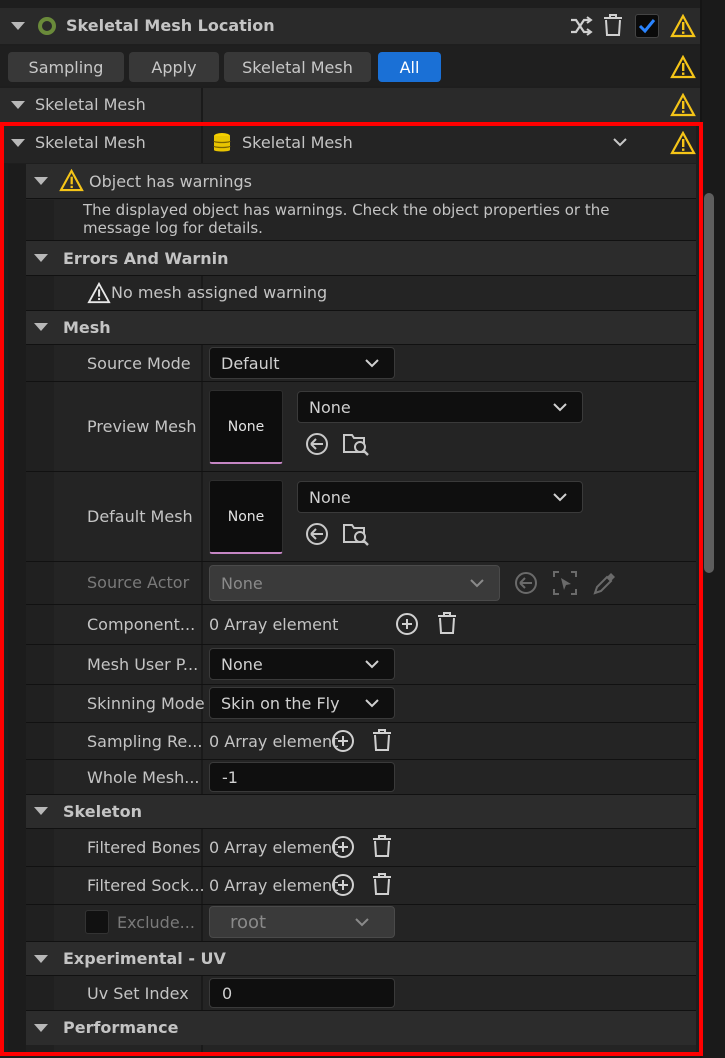 Image resolution: width=725 pixels, height=1058 pixels. I want to click on checkmark-icon, so click(647, 26).